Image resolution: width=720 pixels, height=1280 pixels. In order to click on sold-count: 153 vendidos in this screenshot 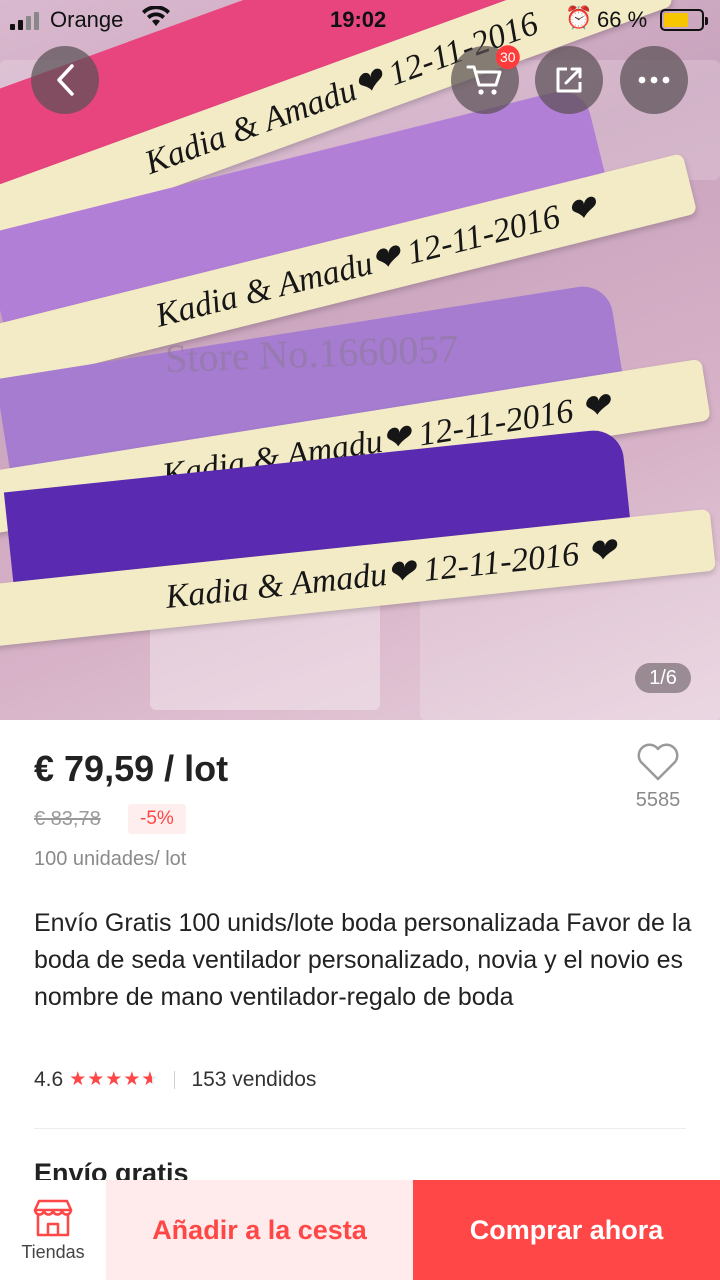, I will do `click(254, 1079)`.